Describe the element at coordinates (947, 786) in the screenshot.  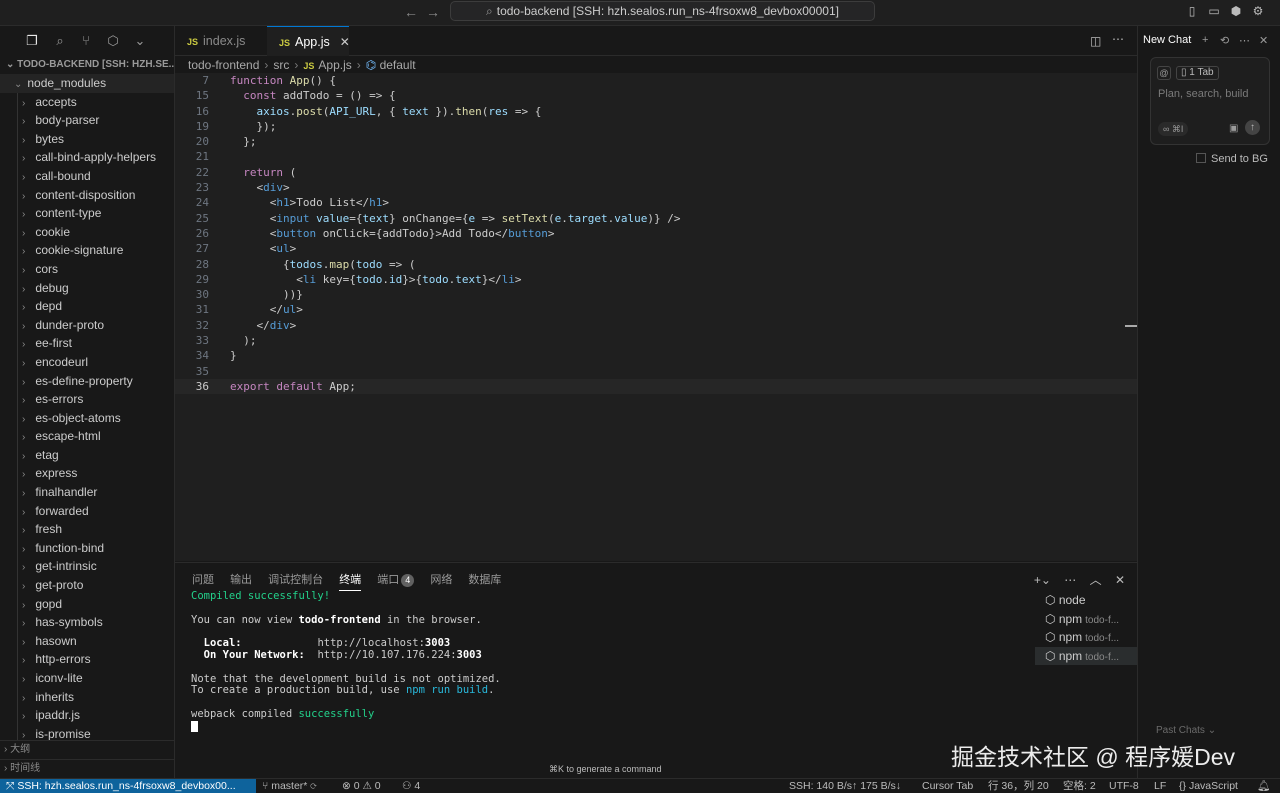
I see `cursor-tab-indicator: Cursor Tab` at that location.